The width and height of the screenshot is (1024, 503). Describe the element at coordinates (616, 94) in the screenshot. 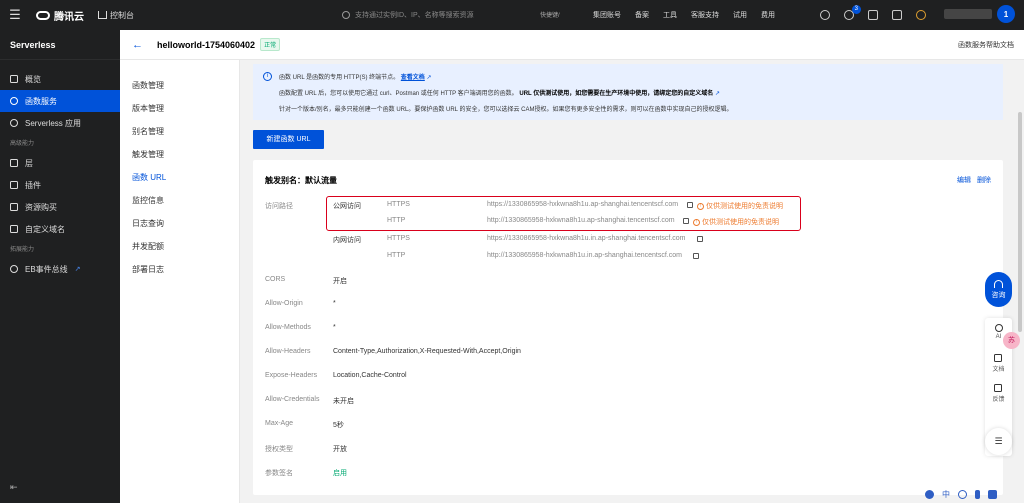

I see `notice-bold-link: URL 仅供测试使用，如您需要在生产环境中使用，请绑定您的自定义域名` at that location.